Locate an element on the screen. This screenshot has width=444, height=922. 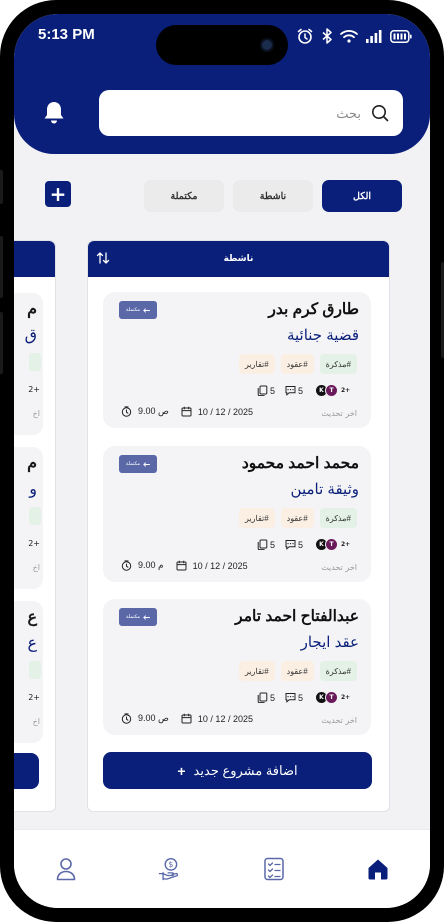
files-count-value: 5 is located at coordinates (273, 544).